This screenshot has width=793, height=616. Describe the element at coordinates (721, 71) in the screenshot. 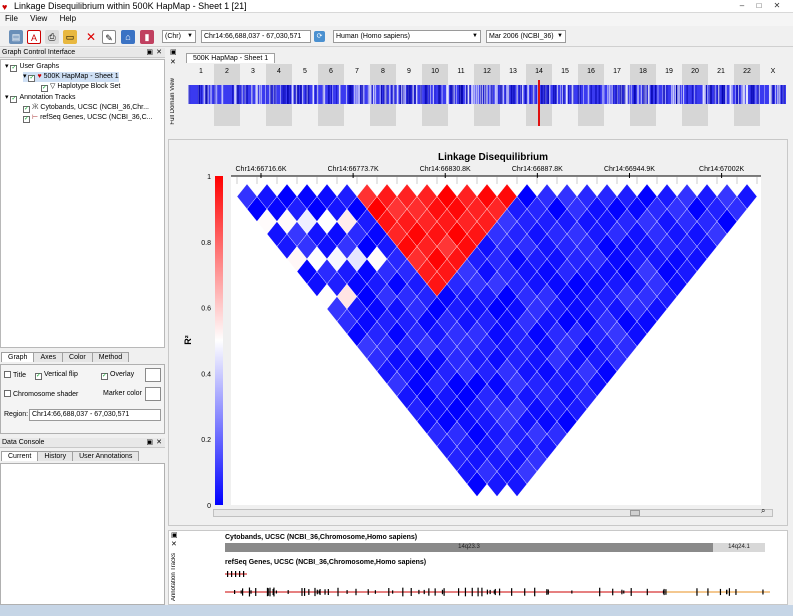

I see `chromosome-label: 21` at that location.